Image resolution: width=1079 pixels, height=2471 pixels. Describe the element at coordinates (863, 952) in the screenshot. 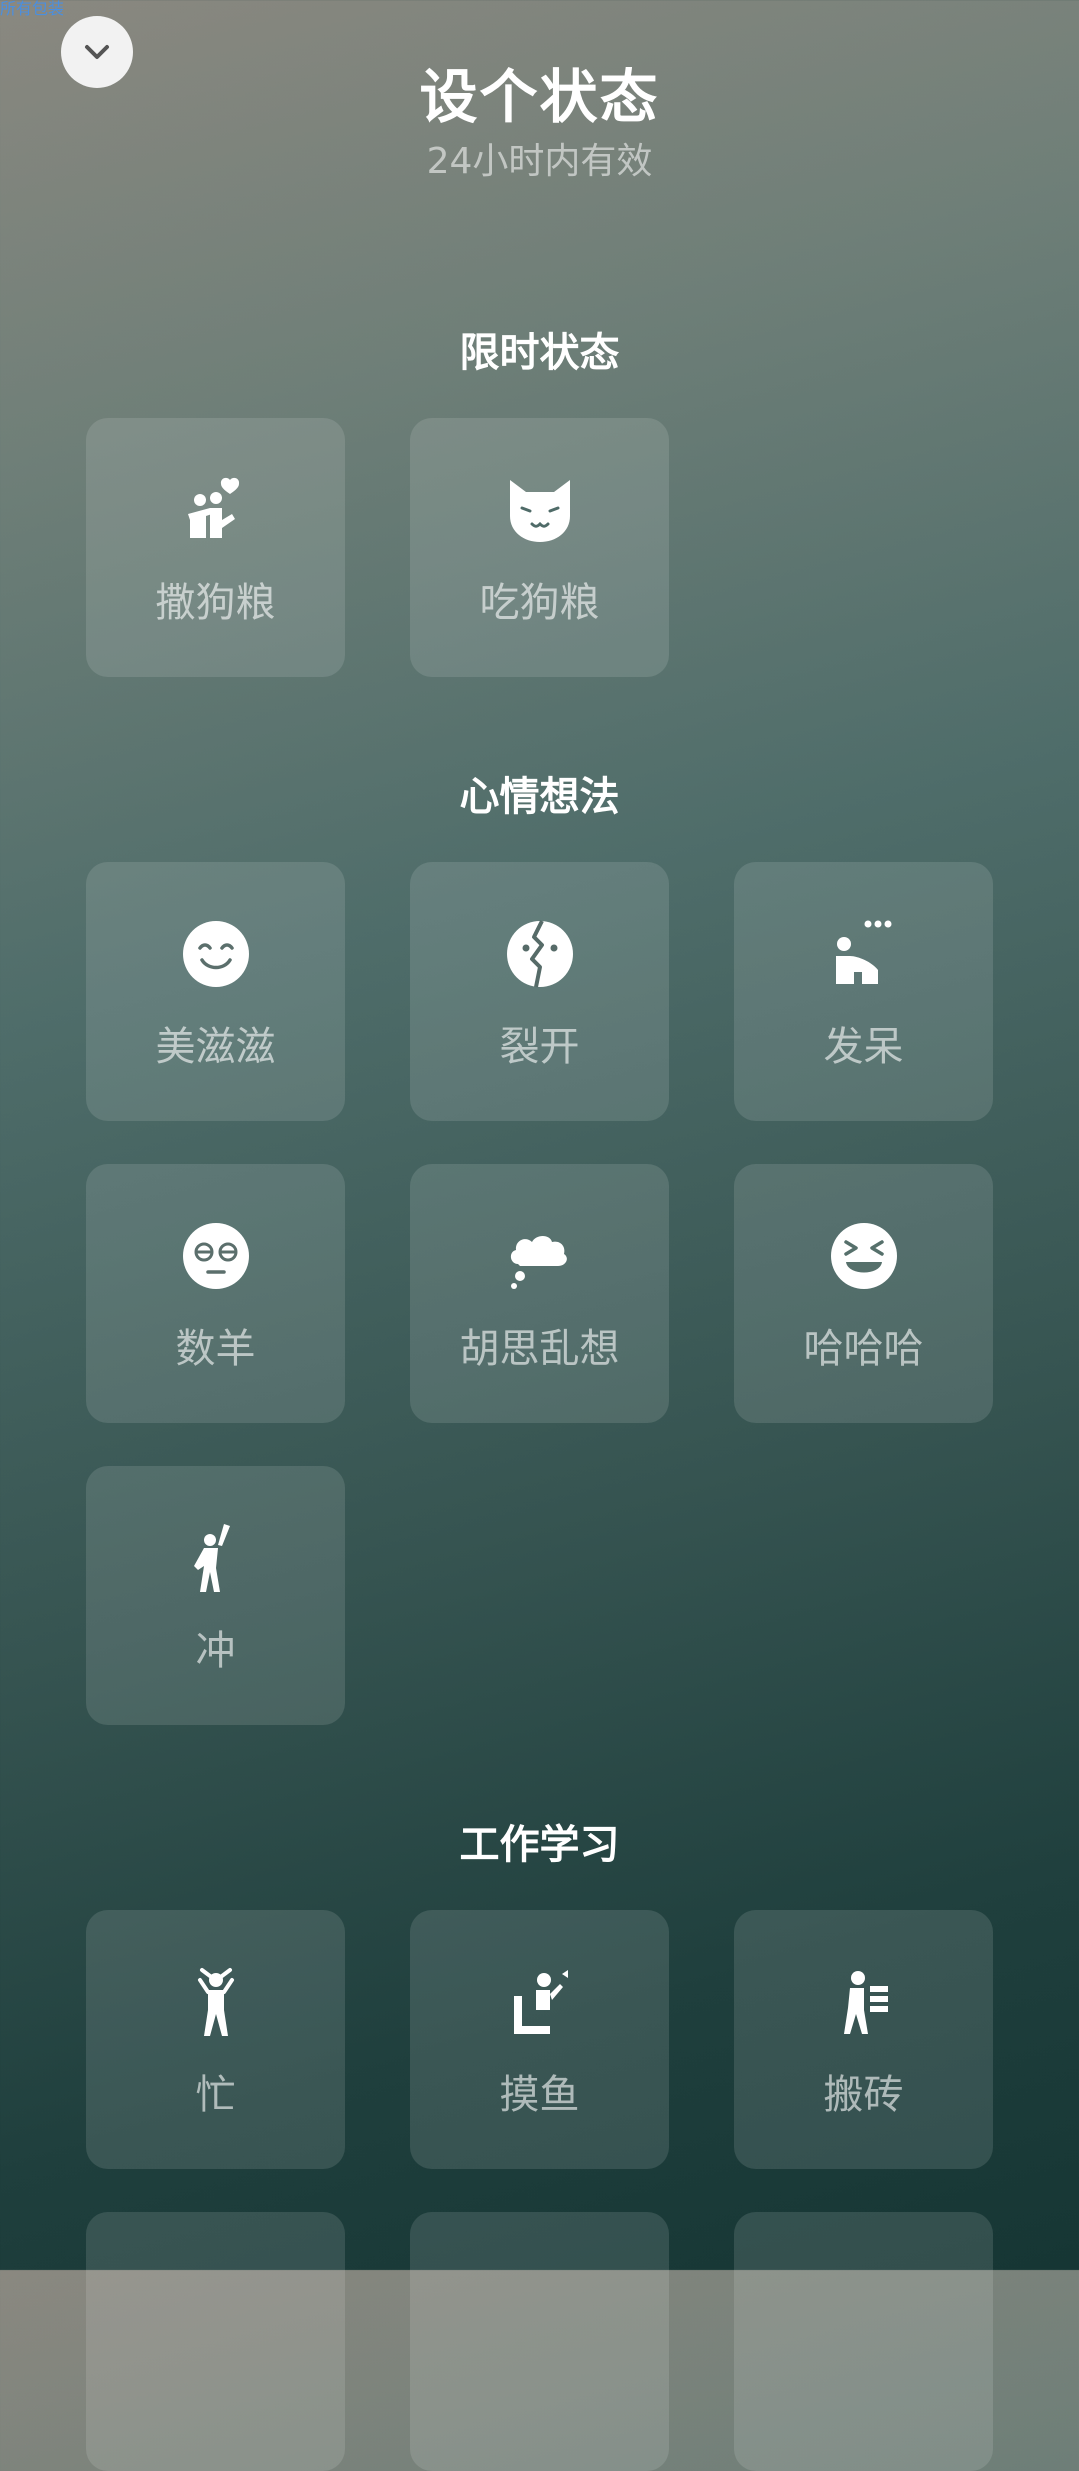

I see `daze-person-icon` at that location.